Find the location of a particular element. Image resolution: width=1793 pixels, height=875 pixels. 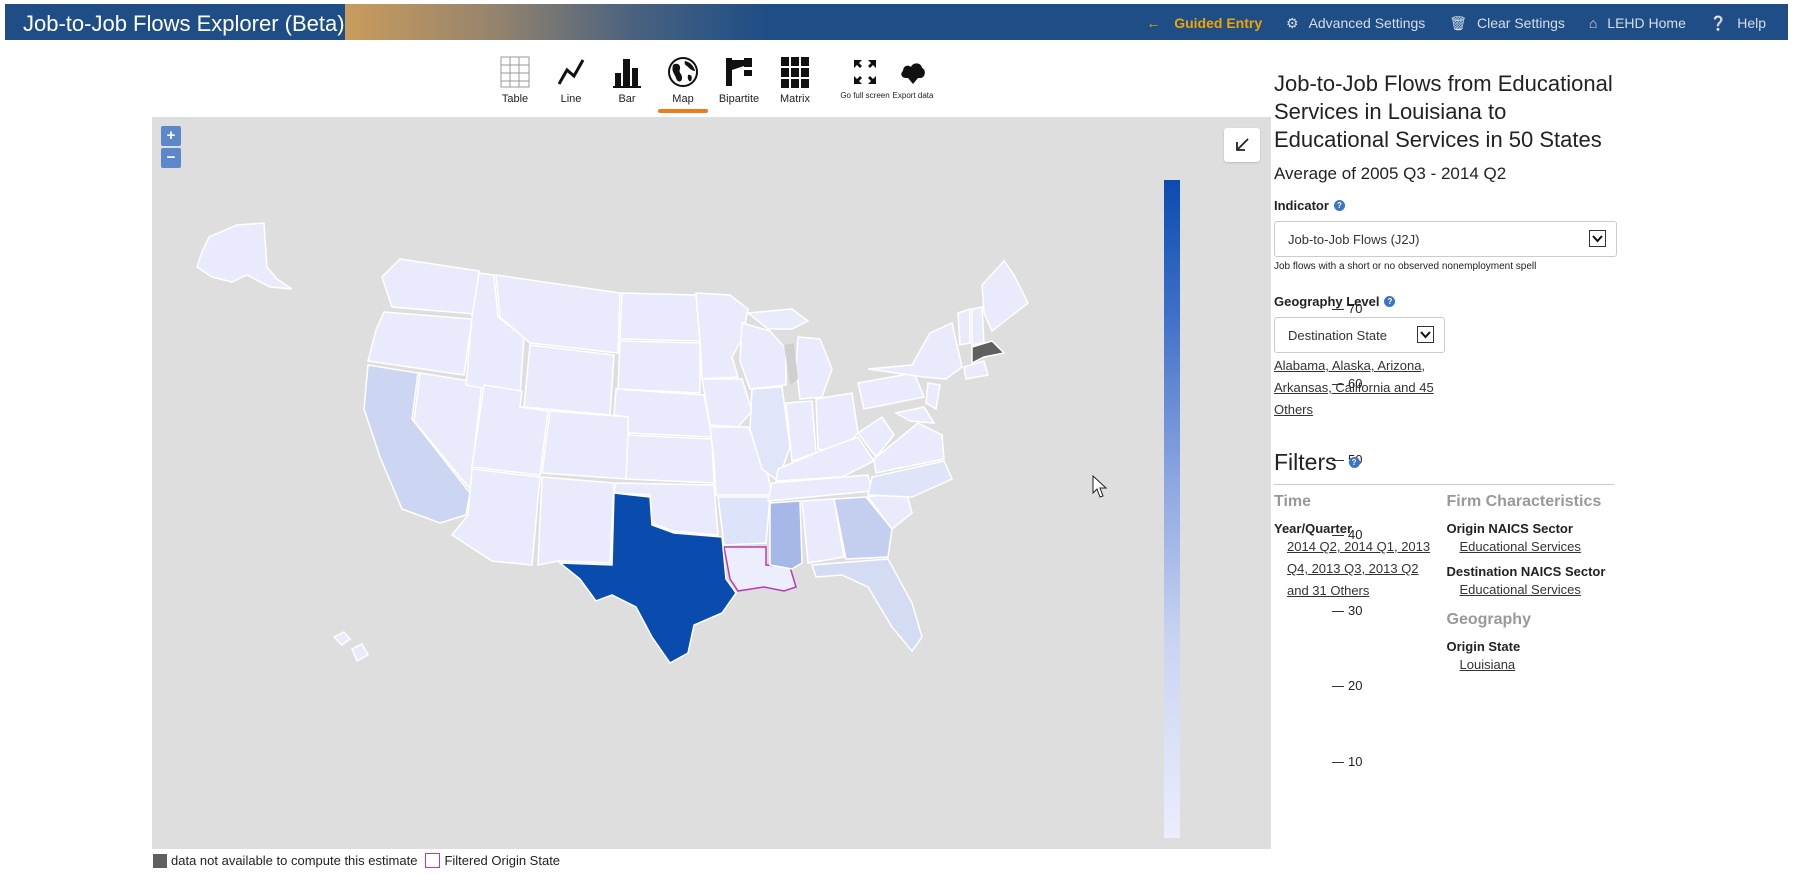

export-data-button: Export data is located at coordinates (913, 76).